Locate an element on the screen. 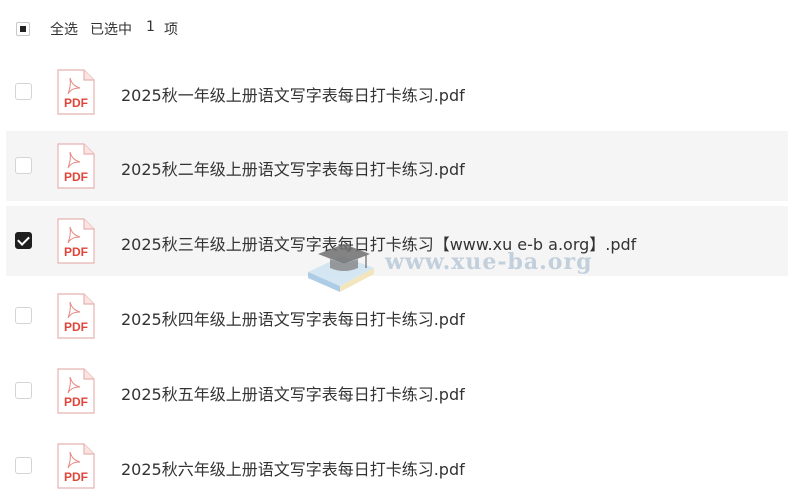  file-row: PDF 2025秋二年级上册语文写字表每日打卡练习.pdf is located at coordinates (397, 166).